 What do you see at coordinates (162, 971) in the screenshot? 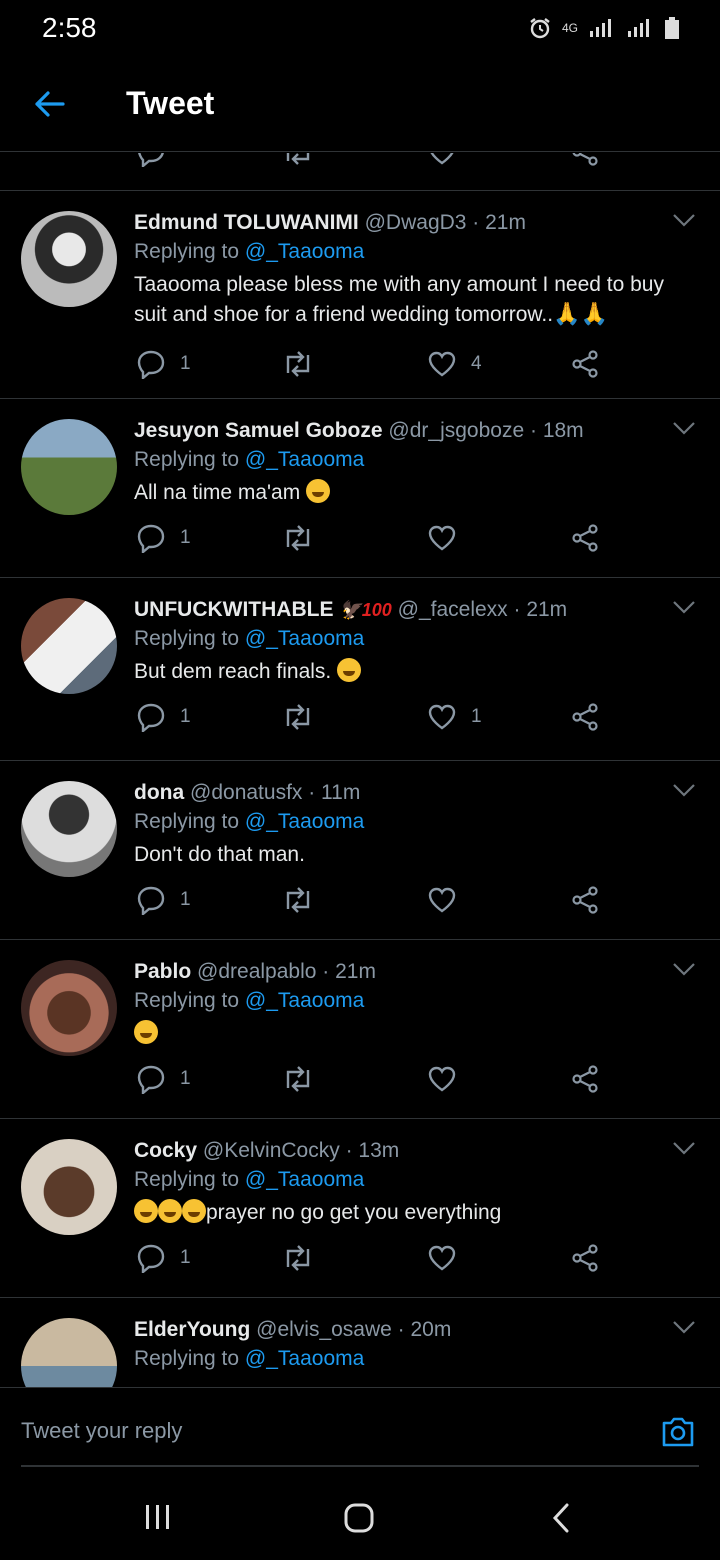
I see `author-name: Pablo` at bounding box center [162, 971].